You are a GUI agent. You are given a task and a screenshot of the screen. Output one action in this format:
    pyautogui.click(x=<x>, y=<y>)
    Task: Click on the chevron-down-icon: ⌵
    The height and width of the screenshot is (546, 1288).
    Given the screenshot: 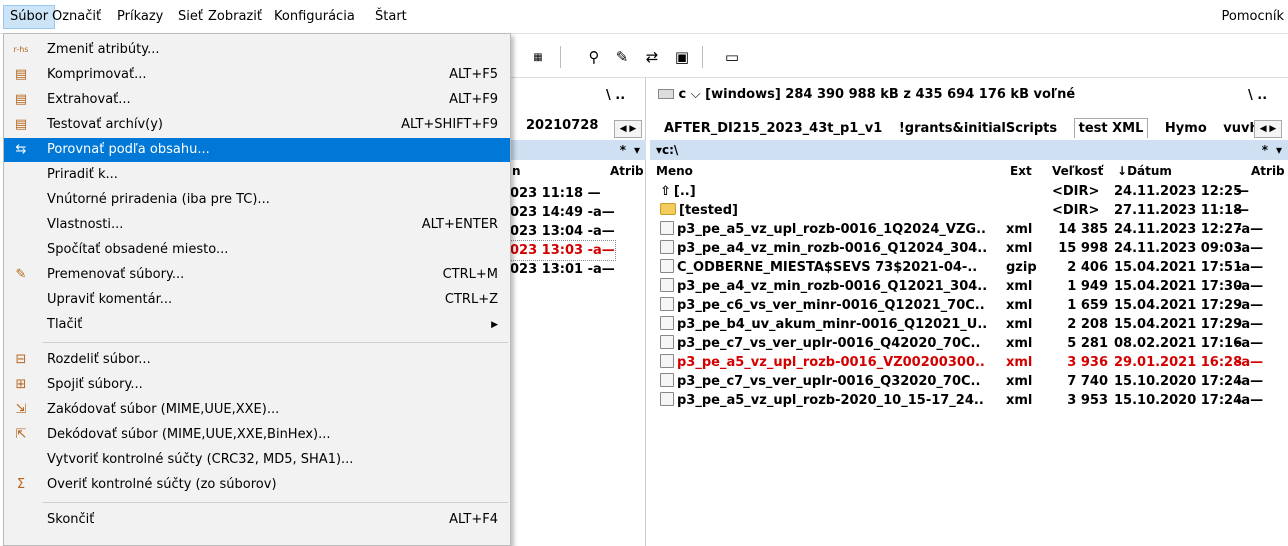 What is the action you would take?
    pyautogui.click(x=696, y=94)
    